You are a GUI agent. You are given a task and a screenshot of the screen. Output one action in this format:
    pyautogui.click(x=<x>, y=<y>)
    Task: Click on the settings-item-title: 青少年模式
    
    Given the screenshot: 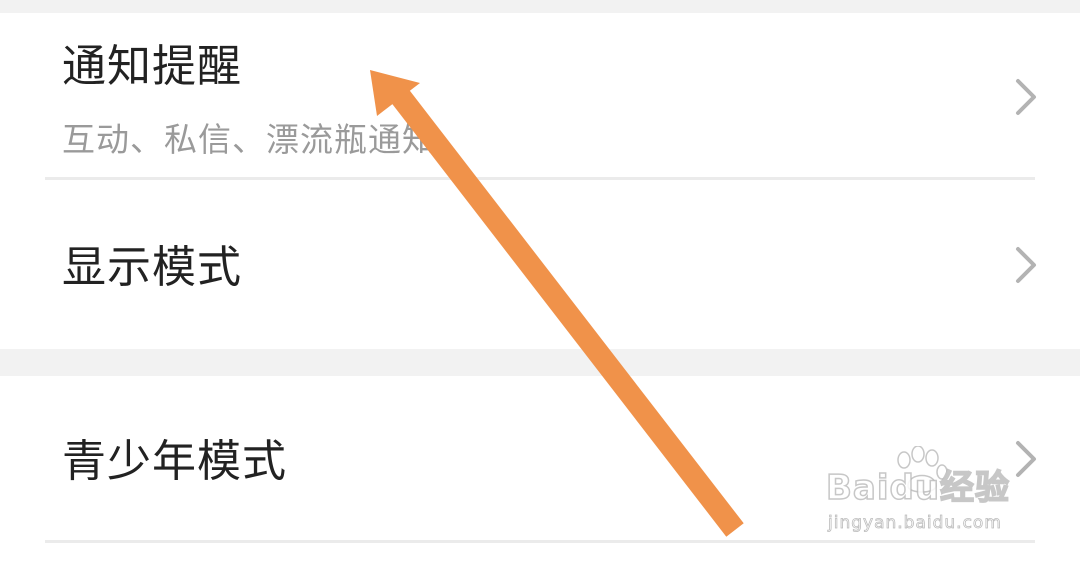 What is the action you would take?
    pyautogui.click(x=174, y=461)
    